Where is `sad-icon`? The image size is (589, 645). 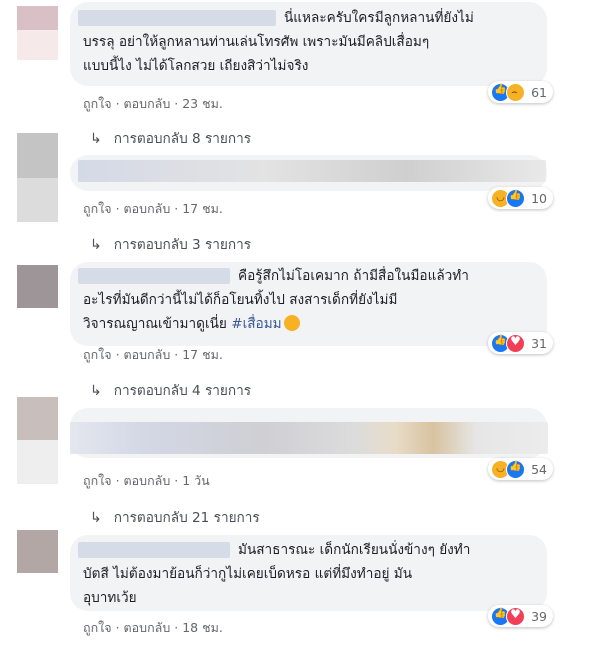
sad-icon is located at coordinates (516, 92).